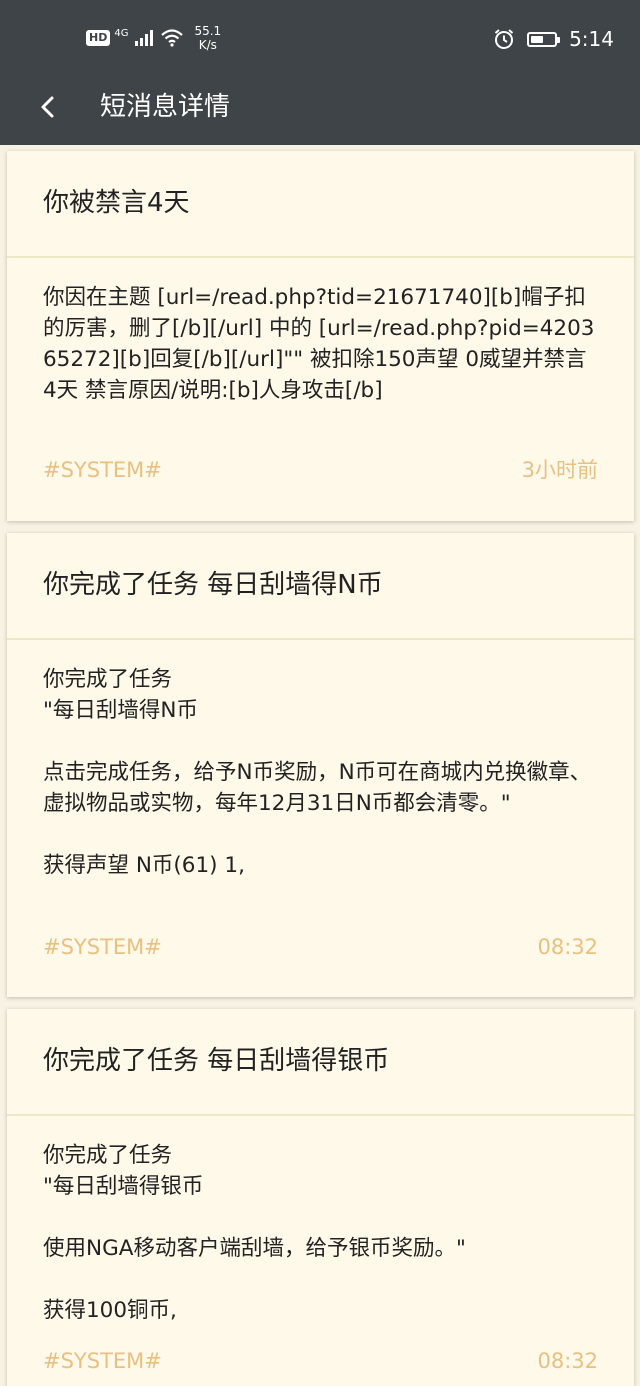 Image resolution: width=640 pixels, height=1386 pixels. Describe the element at coordinates (207, 45) in the screenshot. I see `speed-unit: K/s` at that location.